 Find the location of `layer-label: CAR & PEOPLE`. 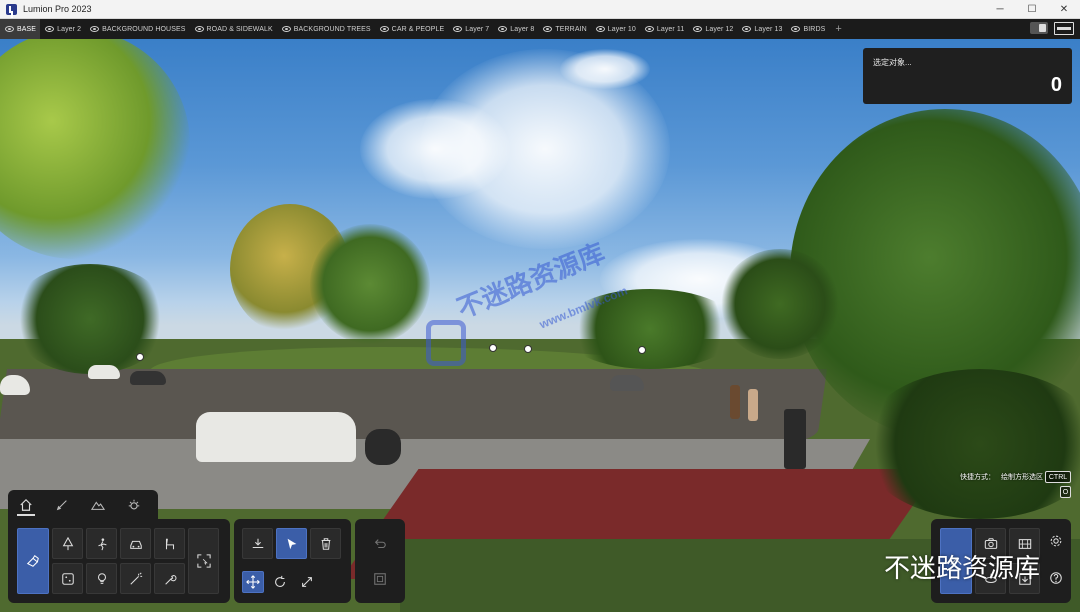

layer-label: CAR & PEOPLE is located at coordinates (418, 29).